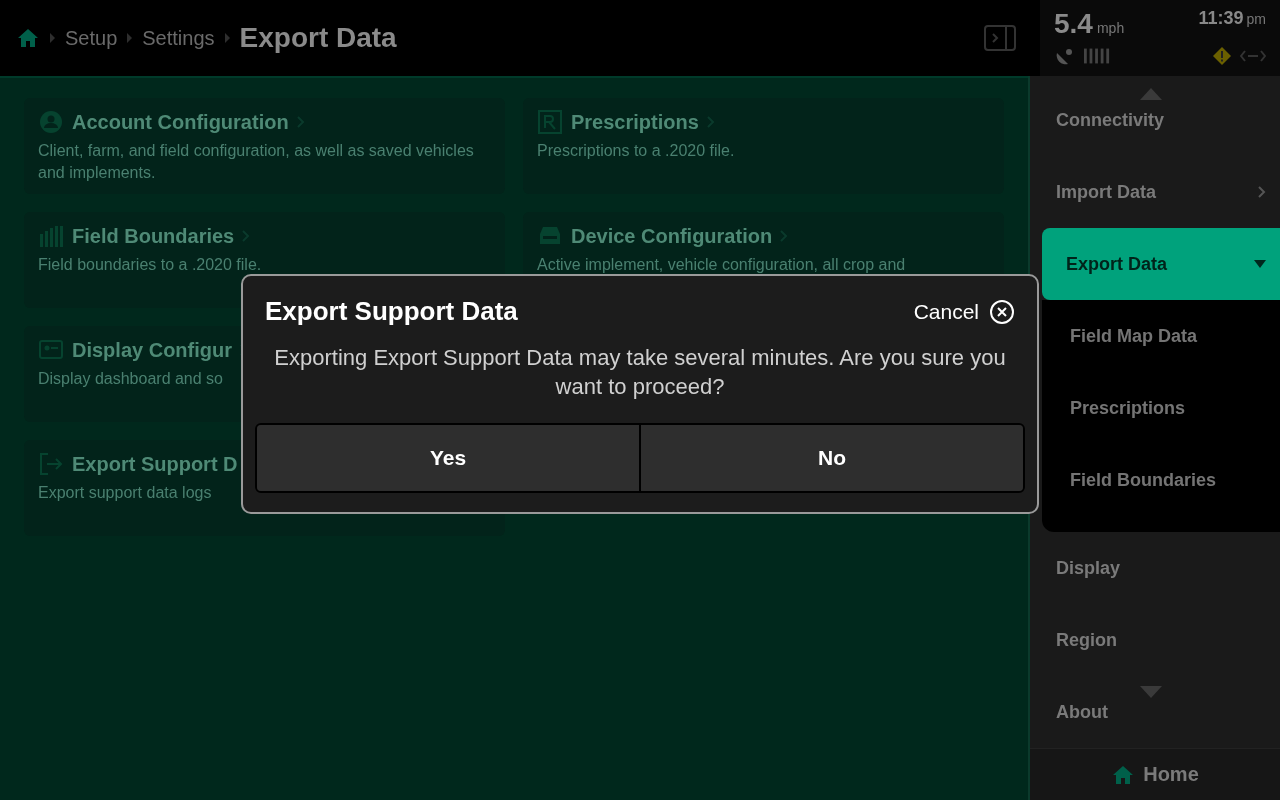  I want to click on card-description: Export support data logs, so click(125, 493).